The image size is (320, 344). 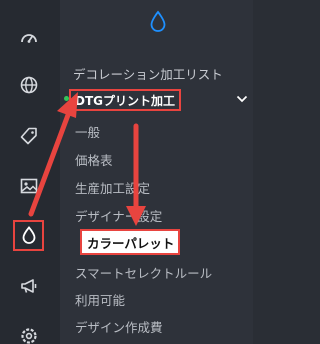 I want to click on drop-icon, so click(x=158, y=21).